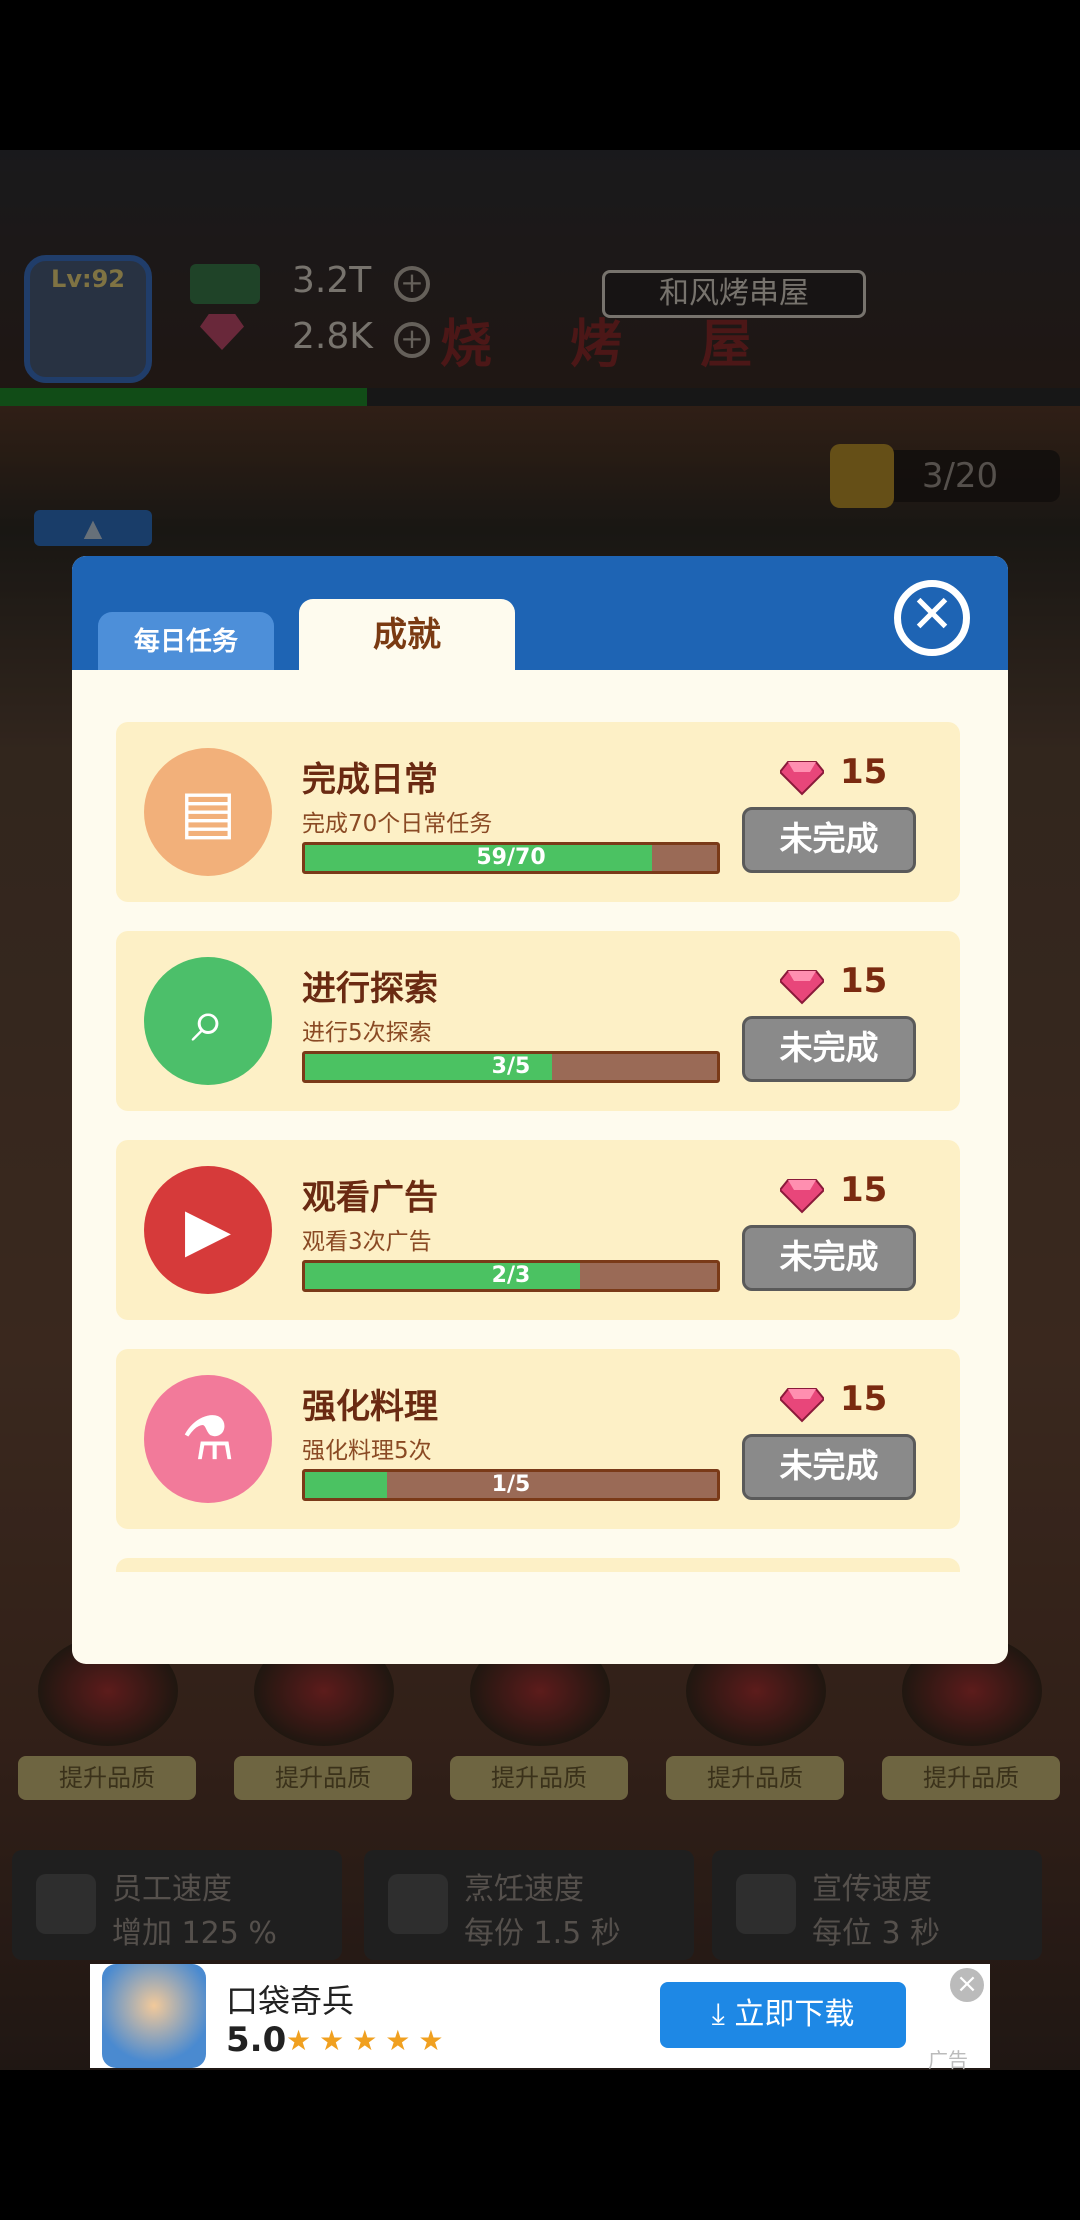 This screenshot has width=1080, height=2220. I want to click on ad-app-icon, so click(154, 2016).